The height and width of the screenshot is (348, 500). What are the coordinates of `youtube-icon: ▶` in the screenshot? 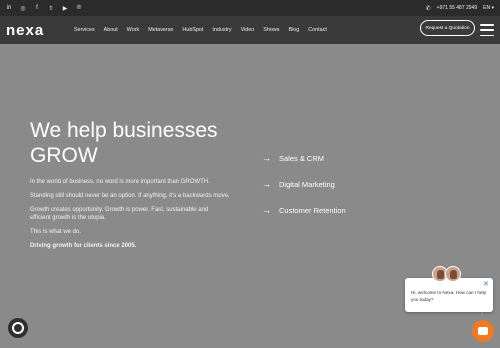 It's located at (65, 8).